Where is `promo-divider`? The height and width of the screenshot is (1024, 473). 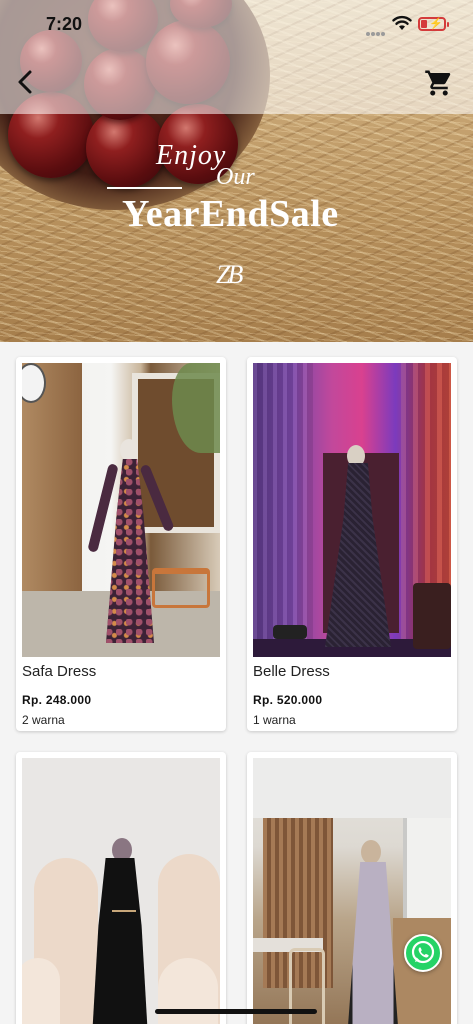 promo-divider is located at coordinates (144, 188).